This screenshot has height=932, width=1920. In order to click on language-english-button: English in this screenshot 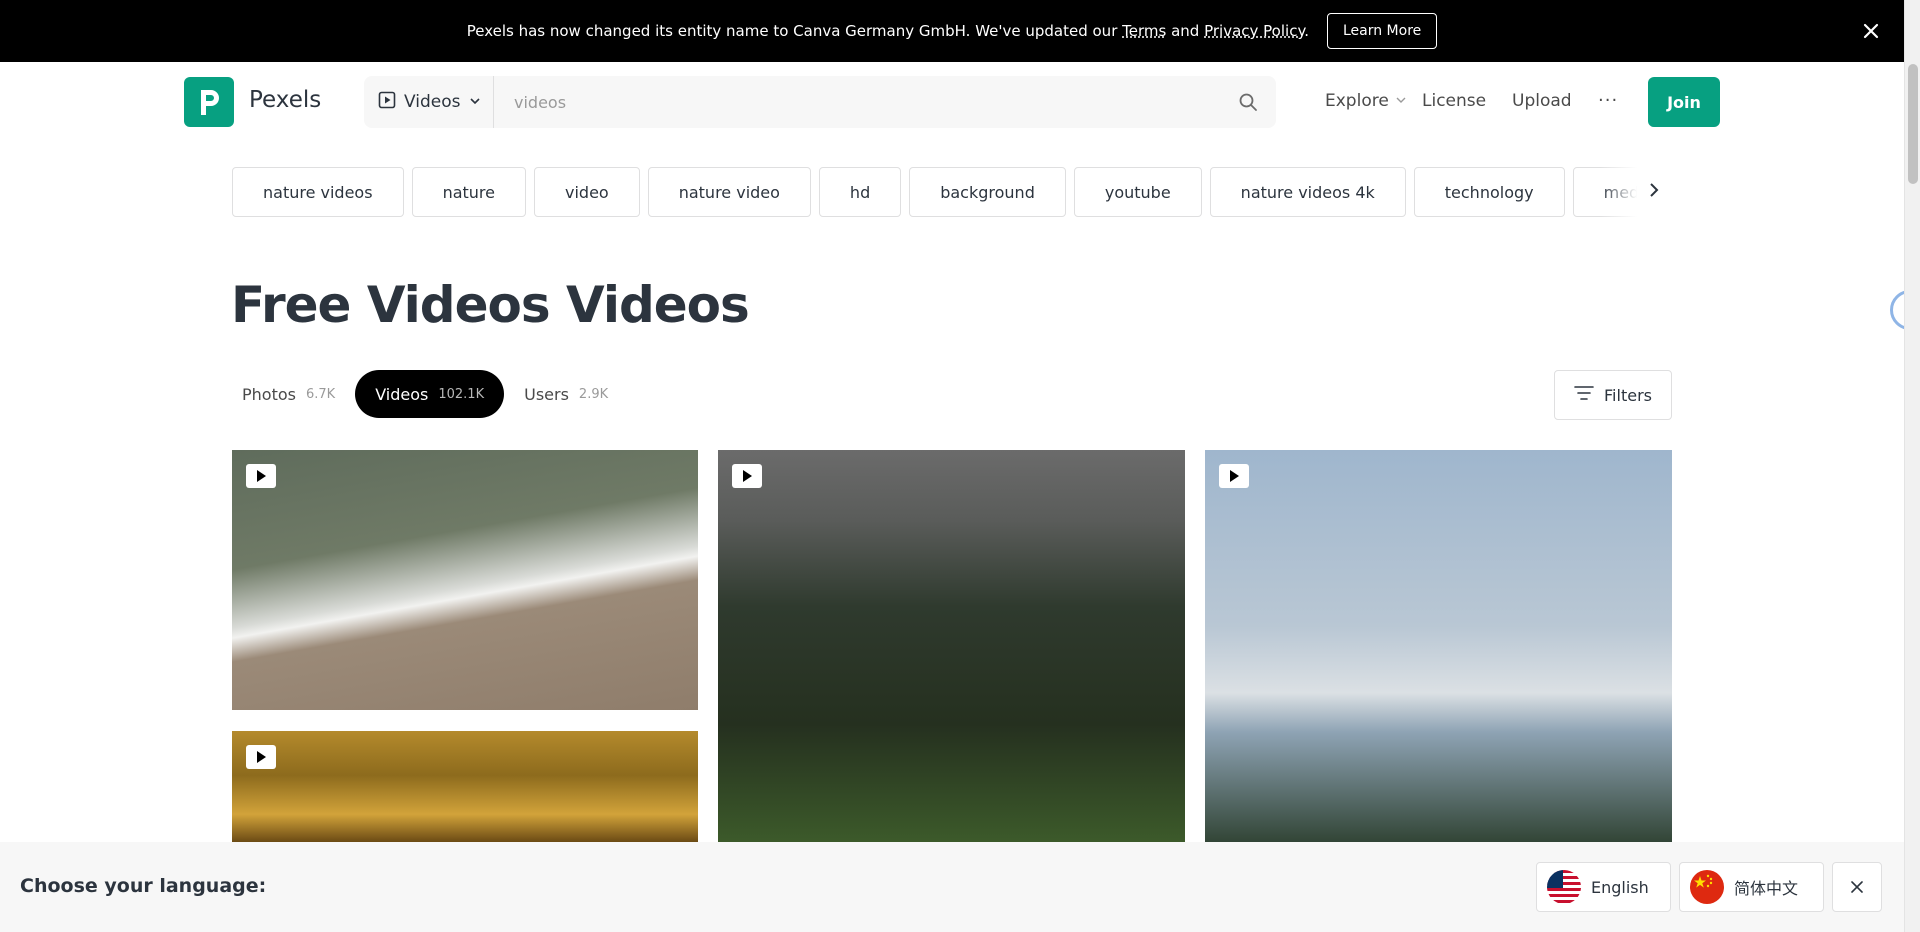, I will do `click(1603, 887)`.